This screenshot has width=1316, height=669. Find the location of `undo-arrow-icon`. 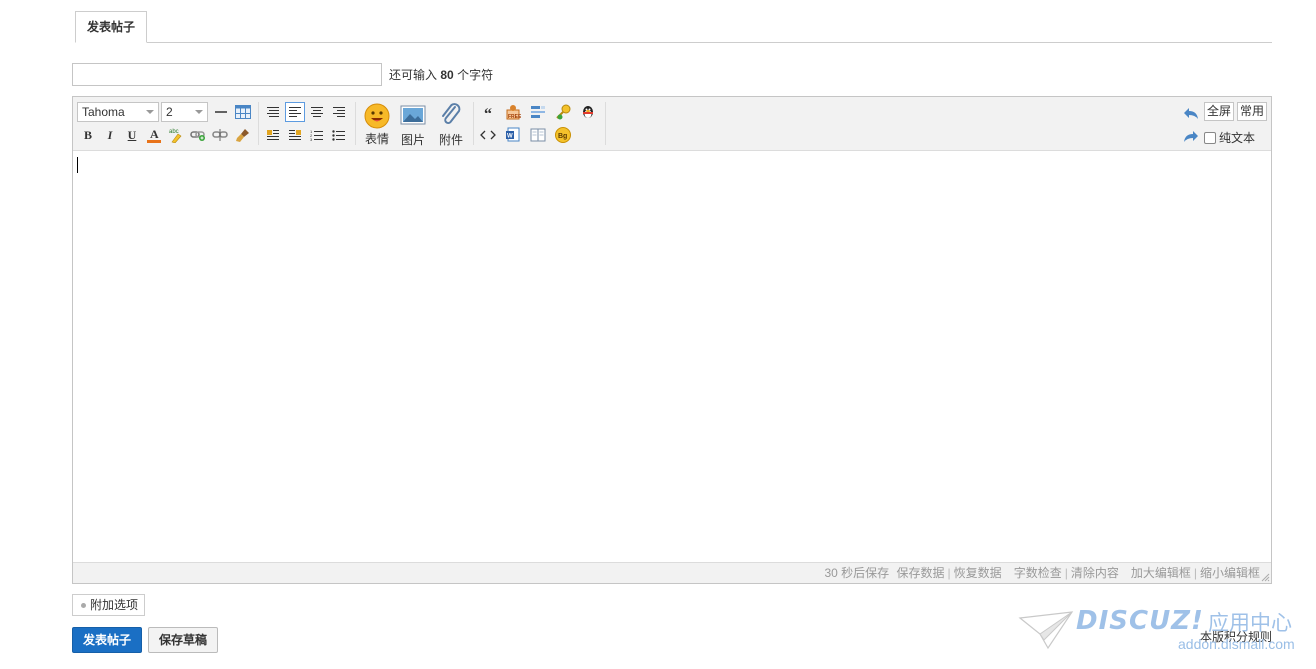

undo-arrow-icon is located at coordinates (1191, 113).